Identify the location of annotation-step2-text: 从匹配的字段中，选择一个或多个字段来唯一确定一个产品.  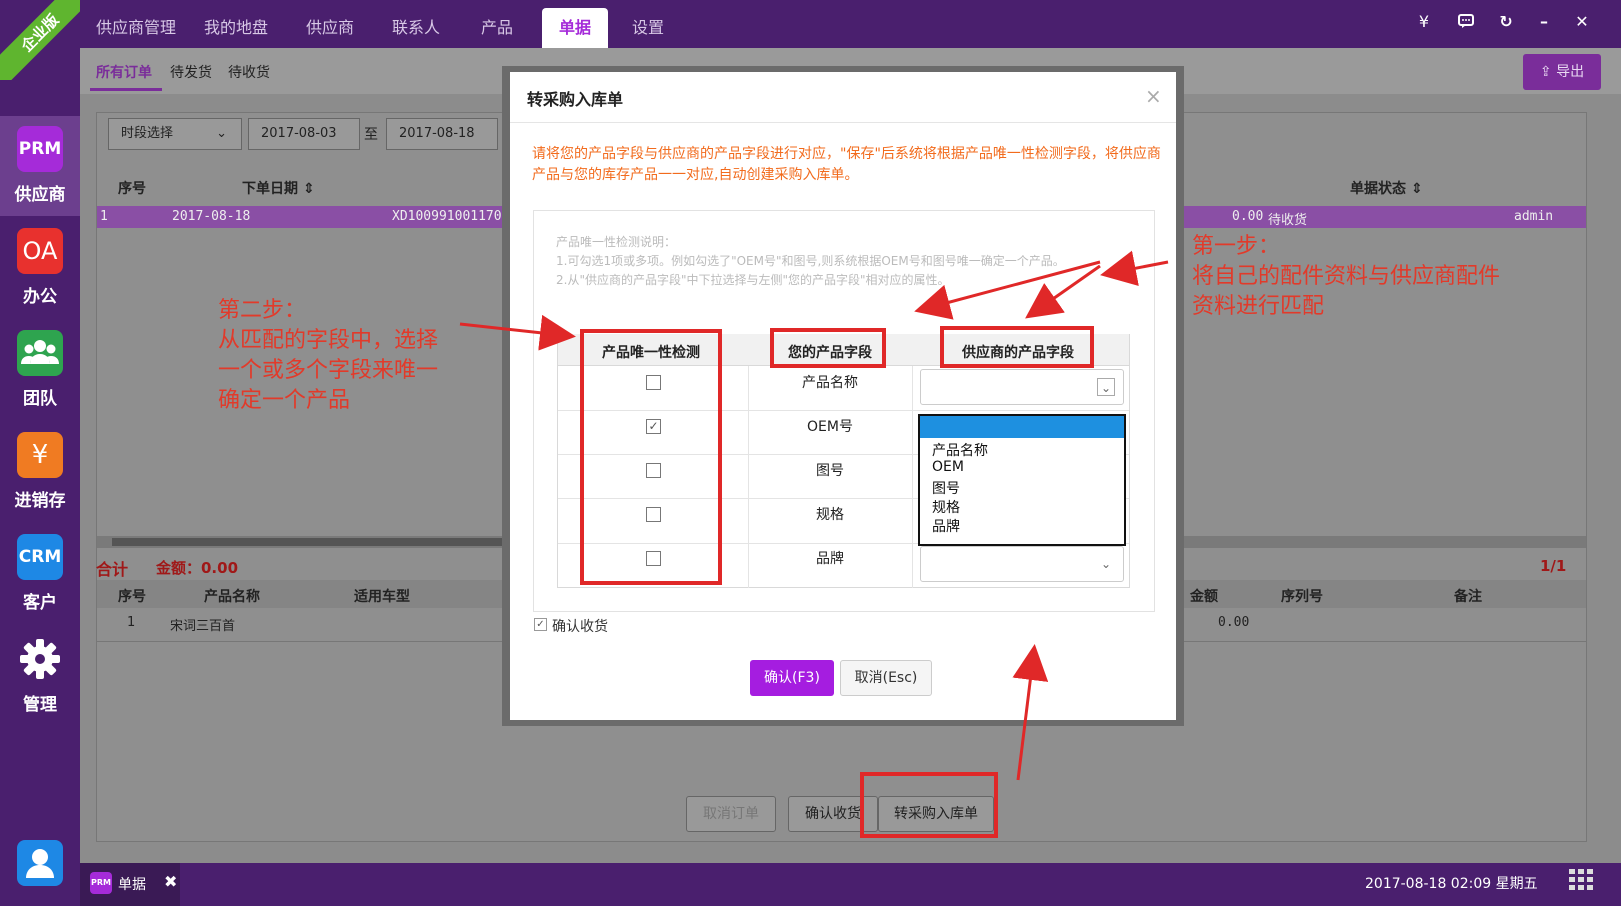
(328, 370).